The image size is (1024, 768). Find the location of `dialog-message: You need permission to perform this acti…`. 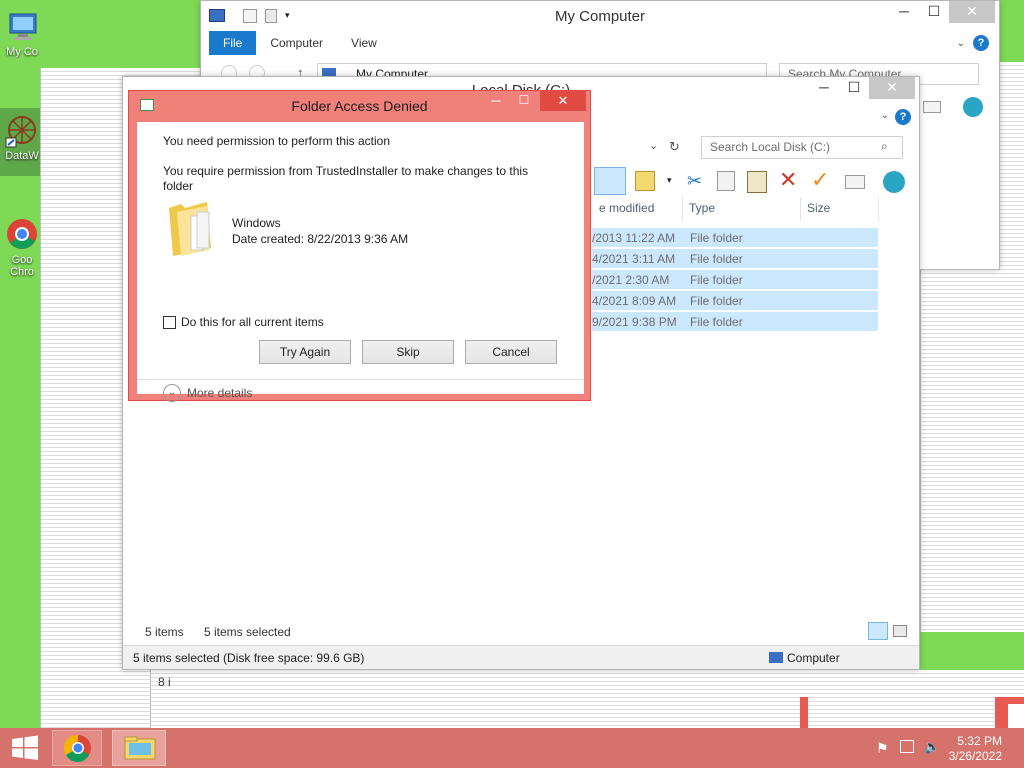

dialog-message: You need permission to perform this acti… is located at coordinates (277, 141).